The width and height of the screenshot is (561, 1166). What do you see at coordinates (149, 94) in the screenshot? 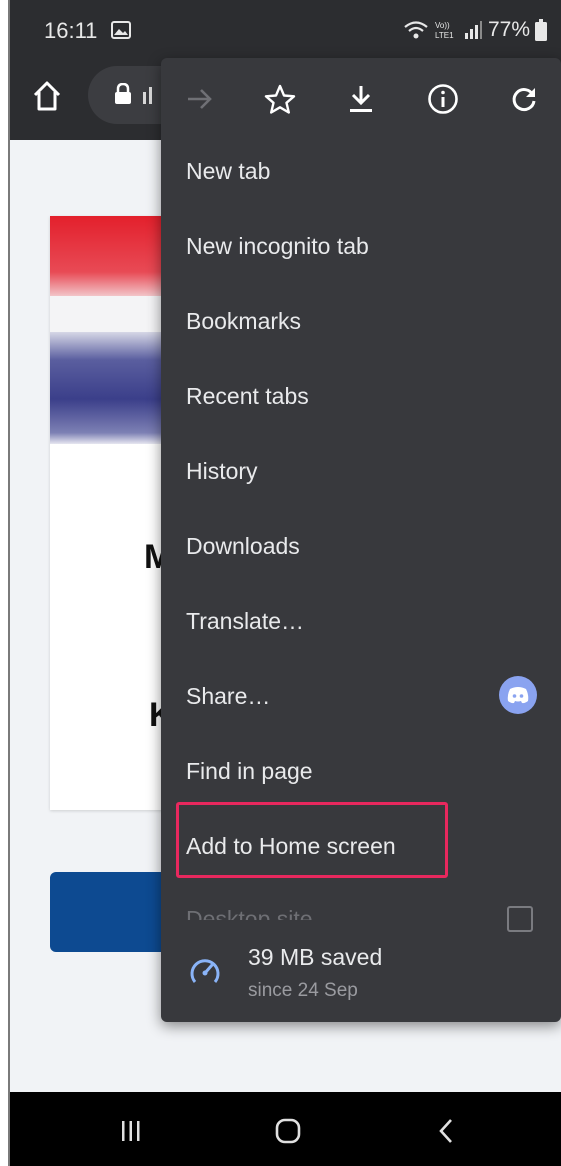
I see `url-text-fragment` at bounding box center [149, 94].